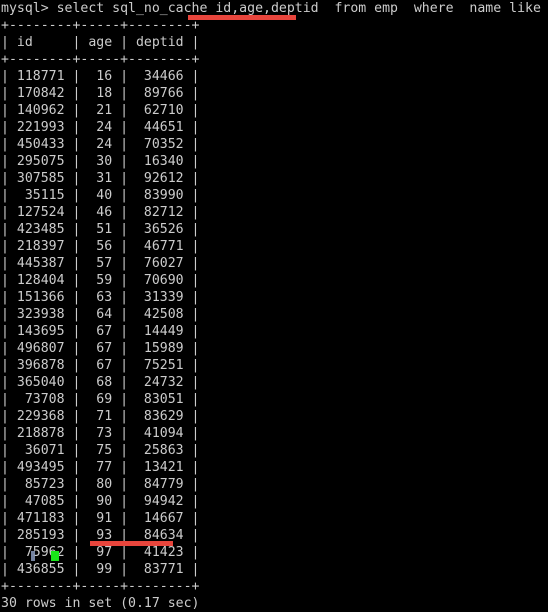  Describe the element at coordinates (100, 42) in the screenshot. I see `table-header-row: | id | age | deptid |` at that location.